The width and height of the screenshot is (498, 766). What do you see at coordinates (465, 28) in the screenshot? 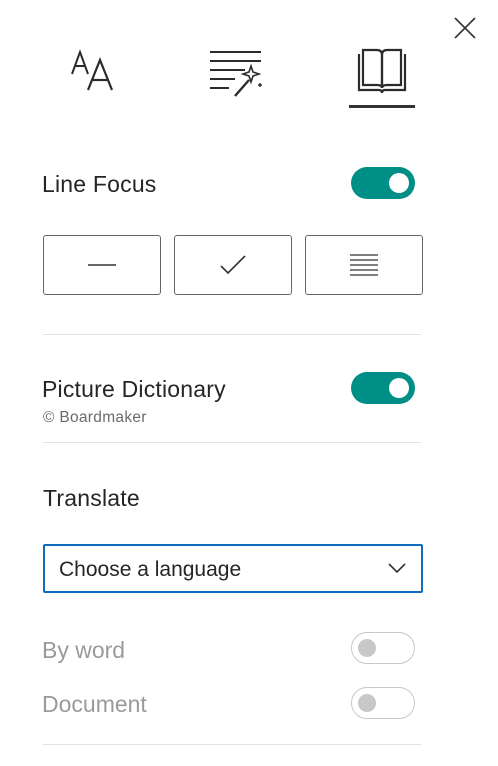
I see `close-icon` at bounding box center [465, 28].